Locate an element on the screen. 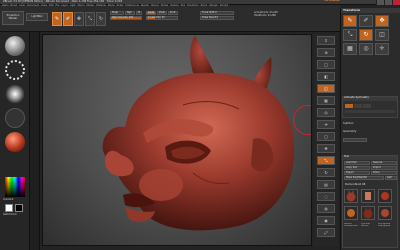 This screenshot has height=250, width=400. stroke-dots-icon is located at coordinates (15, 70).